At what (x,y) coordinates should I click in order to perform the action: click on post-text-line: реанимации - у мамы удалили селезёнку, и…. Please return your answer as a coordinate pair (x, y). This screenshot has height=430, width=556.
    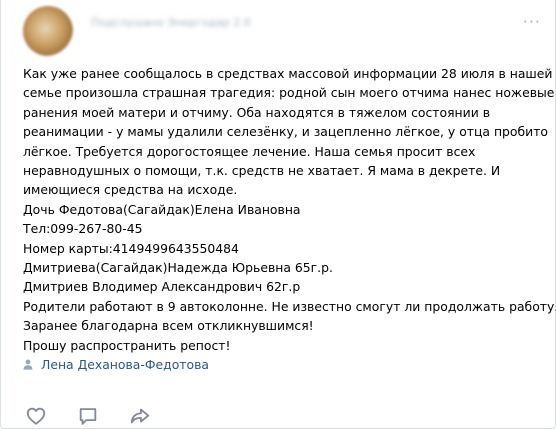
    Looking at the image, I should click on (285, 132).